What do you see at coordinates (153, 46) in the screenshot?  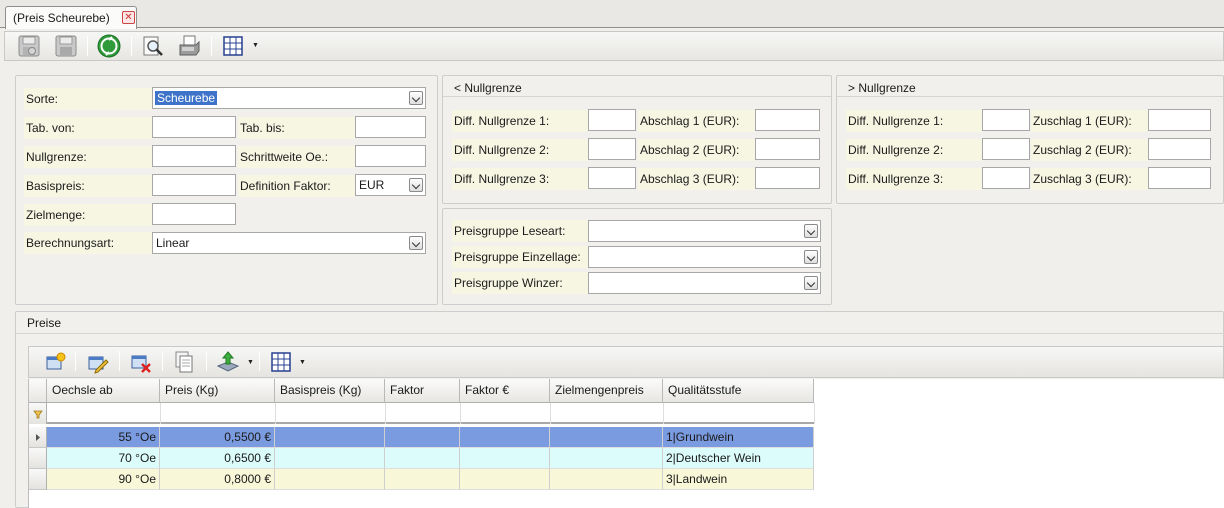 I see `print-preview-button` at bounding box center [153, 46].